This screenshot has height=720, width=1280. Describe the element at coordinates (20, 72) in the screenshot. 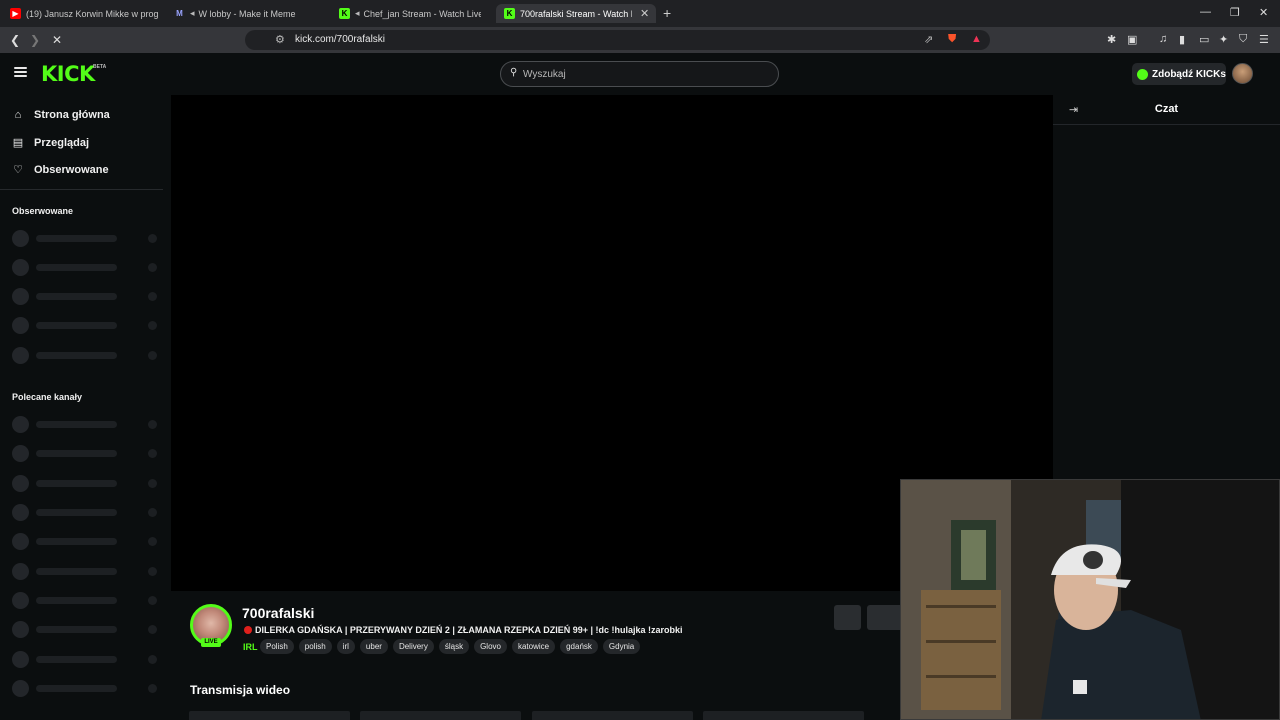

I see `hamburger-menu-icon` at that location.